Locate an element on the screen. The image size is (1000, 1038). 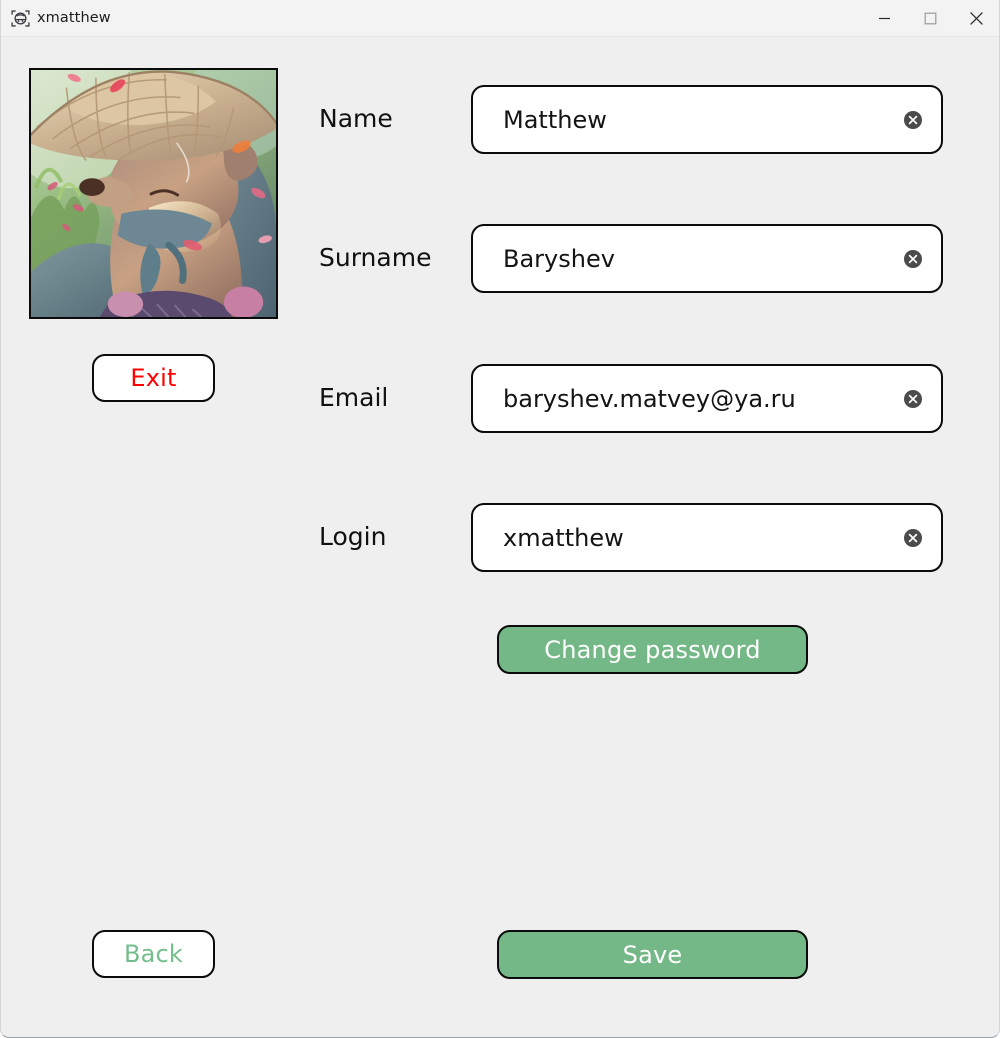
back-button-label: Back is located at coordinates (153, 954).